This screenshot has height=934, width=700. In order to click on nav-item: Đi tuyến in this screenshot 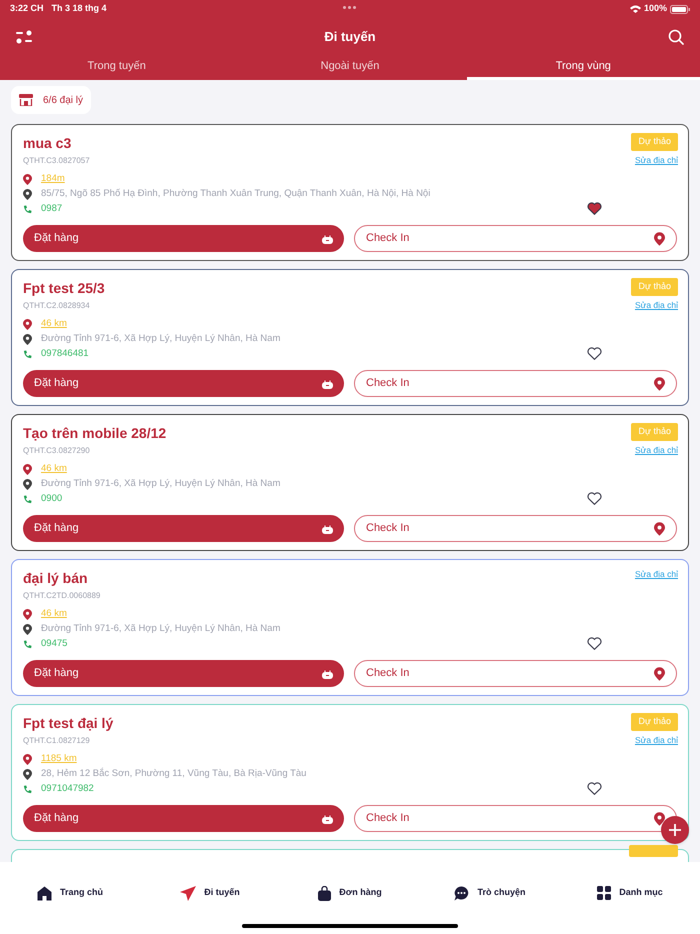, I will do `click(210, 893)`.